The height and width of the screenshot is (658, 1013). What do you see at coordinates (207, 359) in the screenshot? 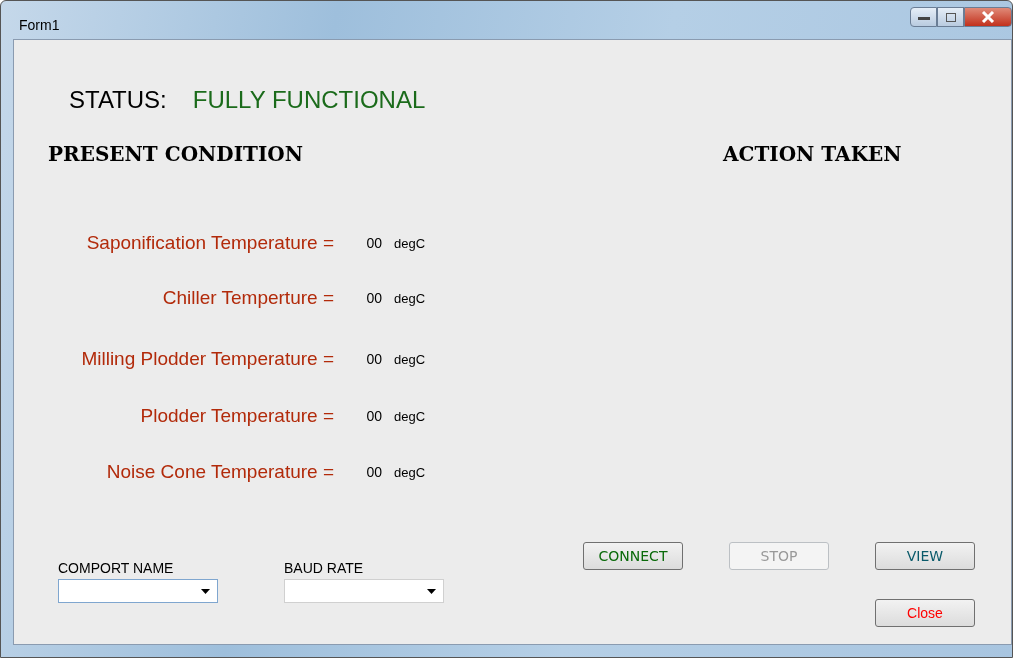
I see `reading-label: Milling Plodder Temperature =` at bounding box center [207, 359].